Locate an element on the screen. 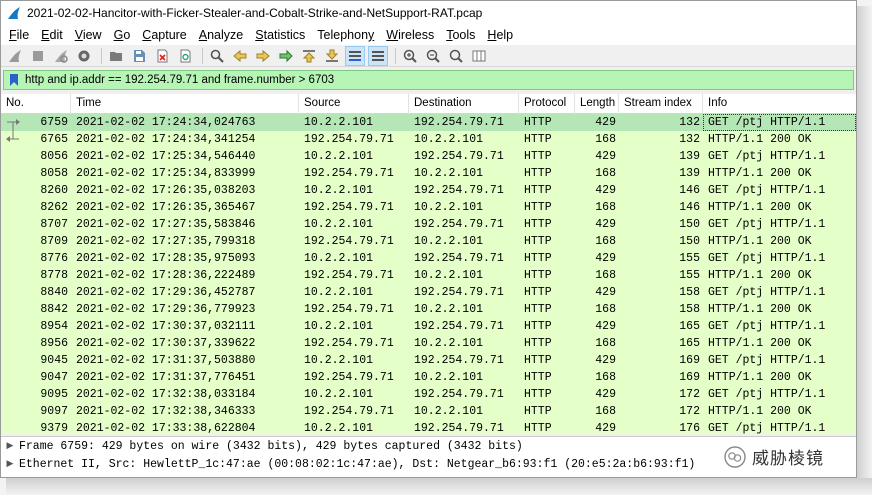 The height and width of the screenshot is (495, 872). packet-number: 8056 is located at coordinates (54, 156).